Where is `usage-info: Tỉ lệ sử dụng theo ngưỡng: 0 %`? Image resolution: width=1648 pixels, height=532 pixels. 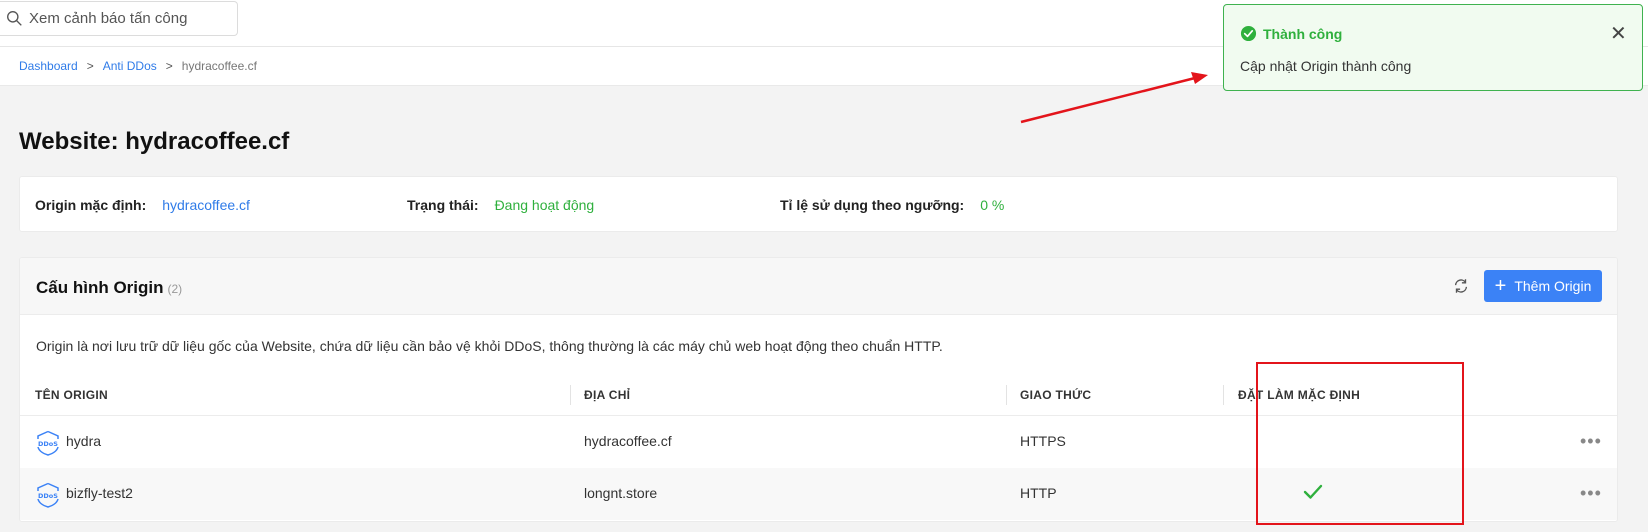 usage-info: Tỉ lệ sử dụng theo ngưỡng: 0 % is located at coordinates (892, 205).